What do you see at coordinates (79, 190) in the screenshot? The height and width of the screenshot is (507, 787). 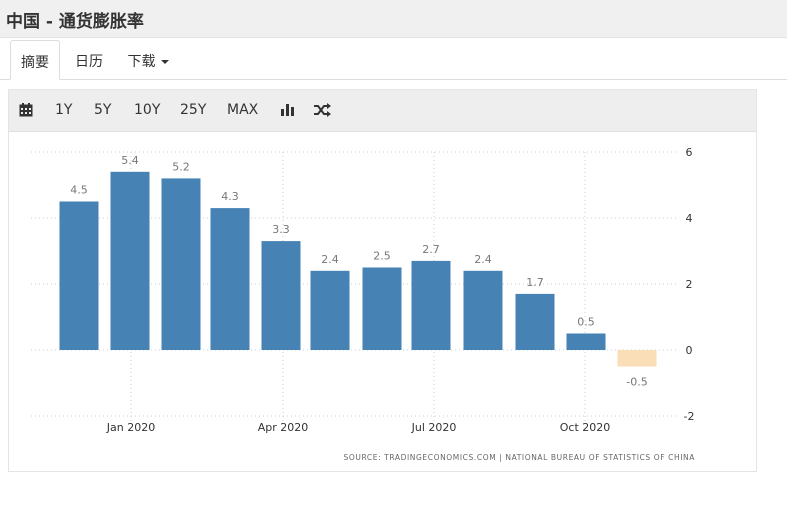 I see `data-label: 4.5` at bounding box center [79, 190].